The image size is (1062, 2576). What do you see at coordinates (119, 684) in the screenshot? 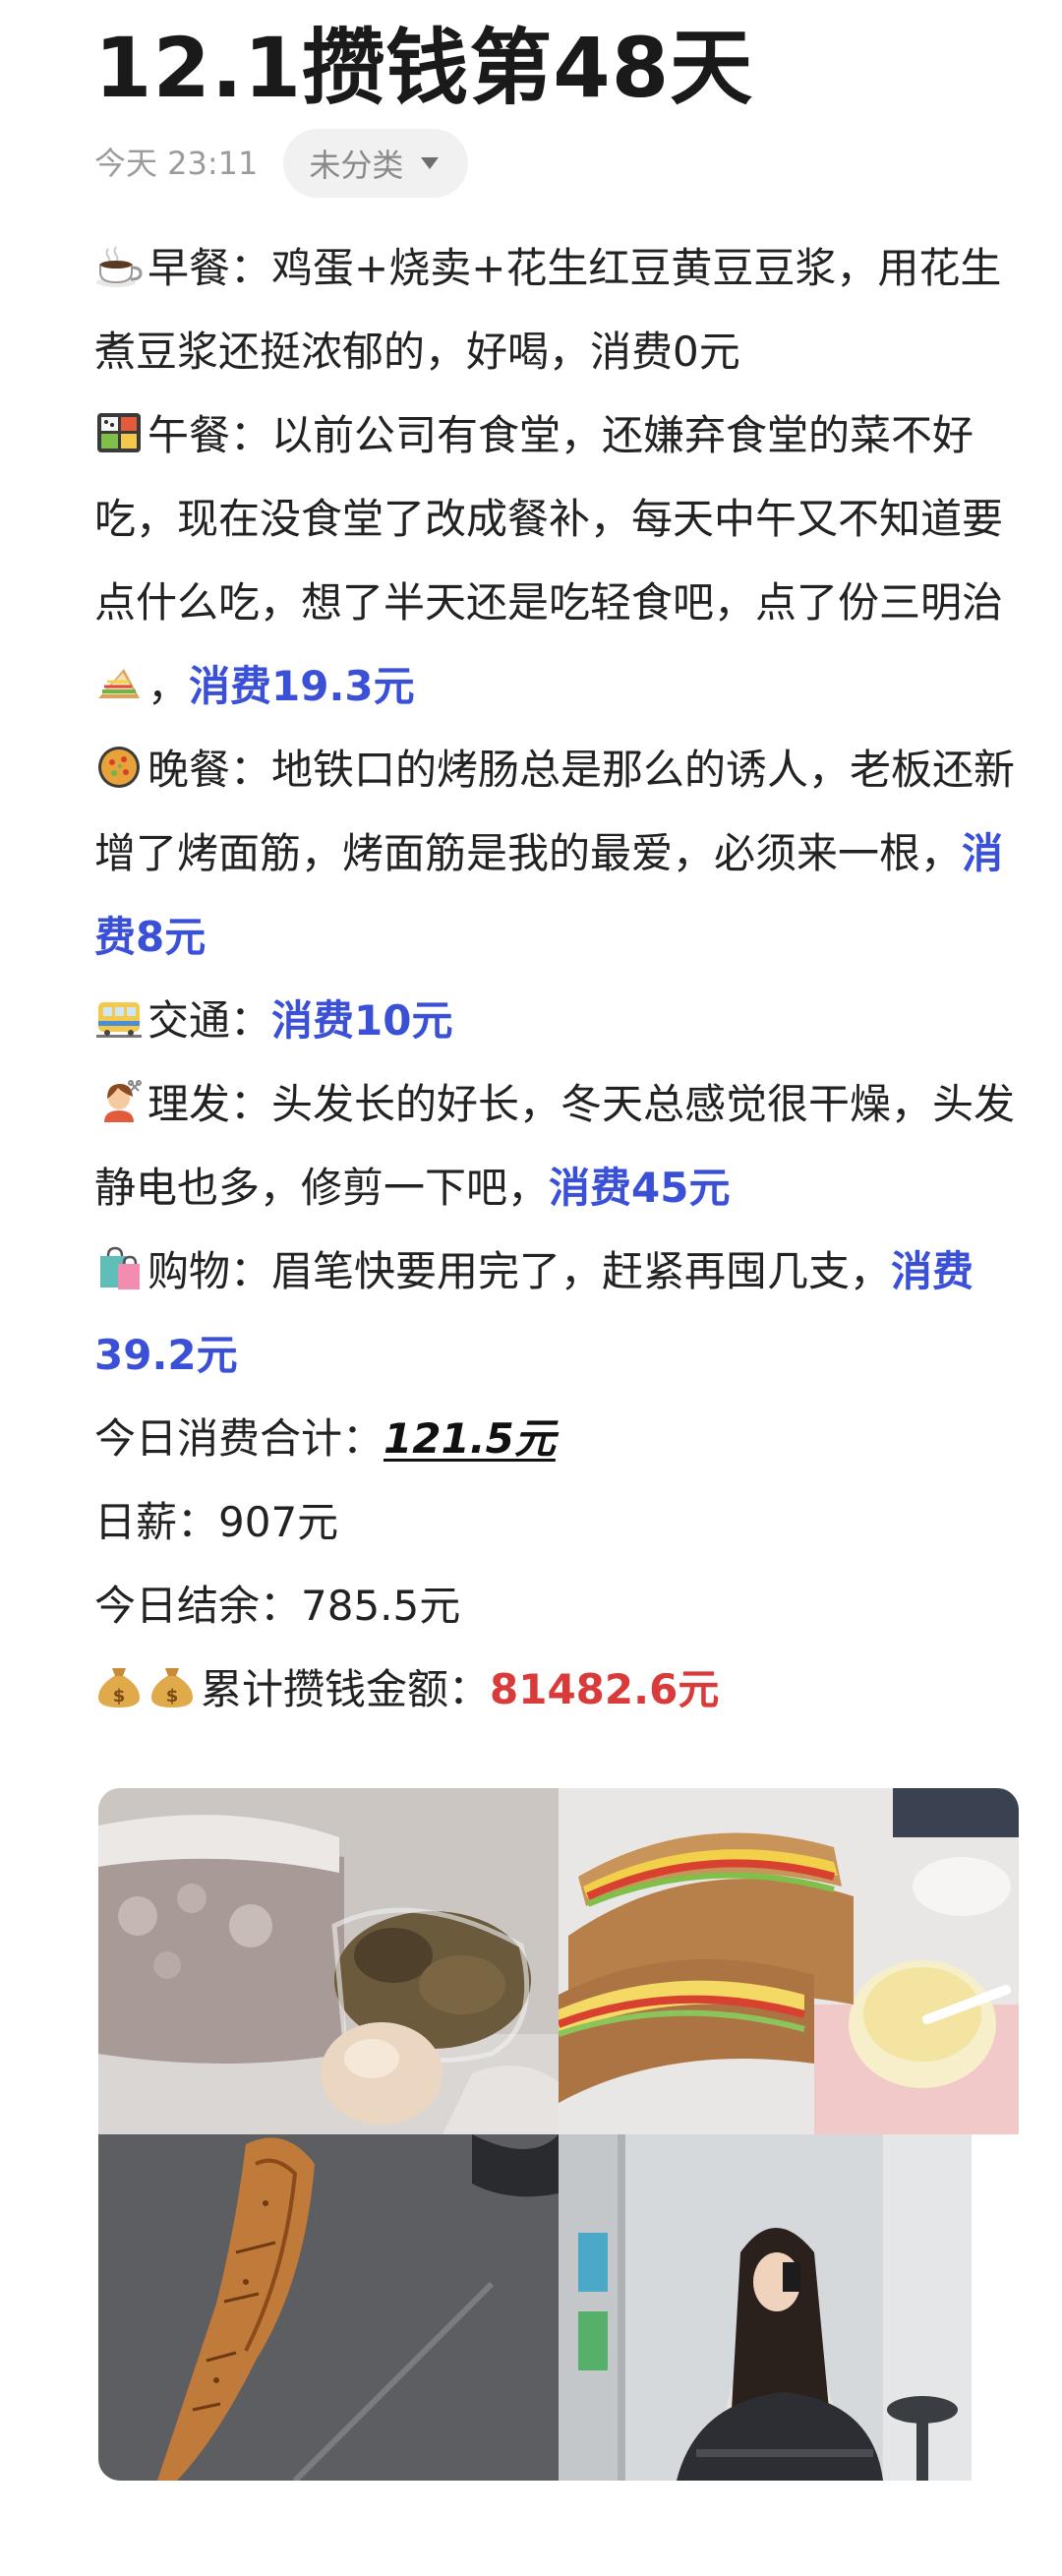
I see `sandwich-icon` at bounding box center [119, 684].